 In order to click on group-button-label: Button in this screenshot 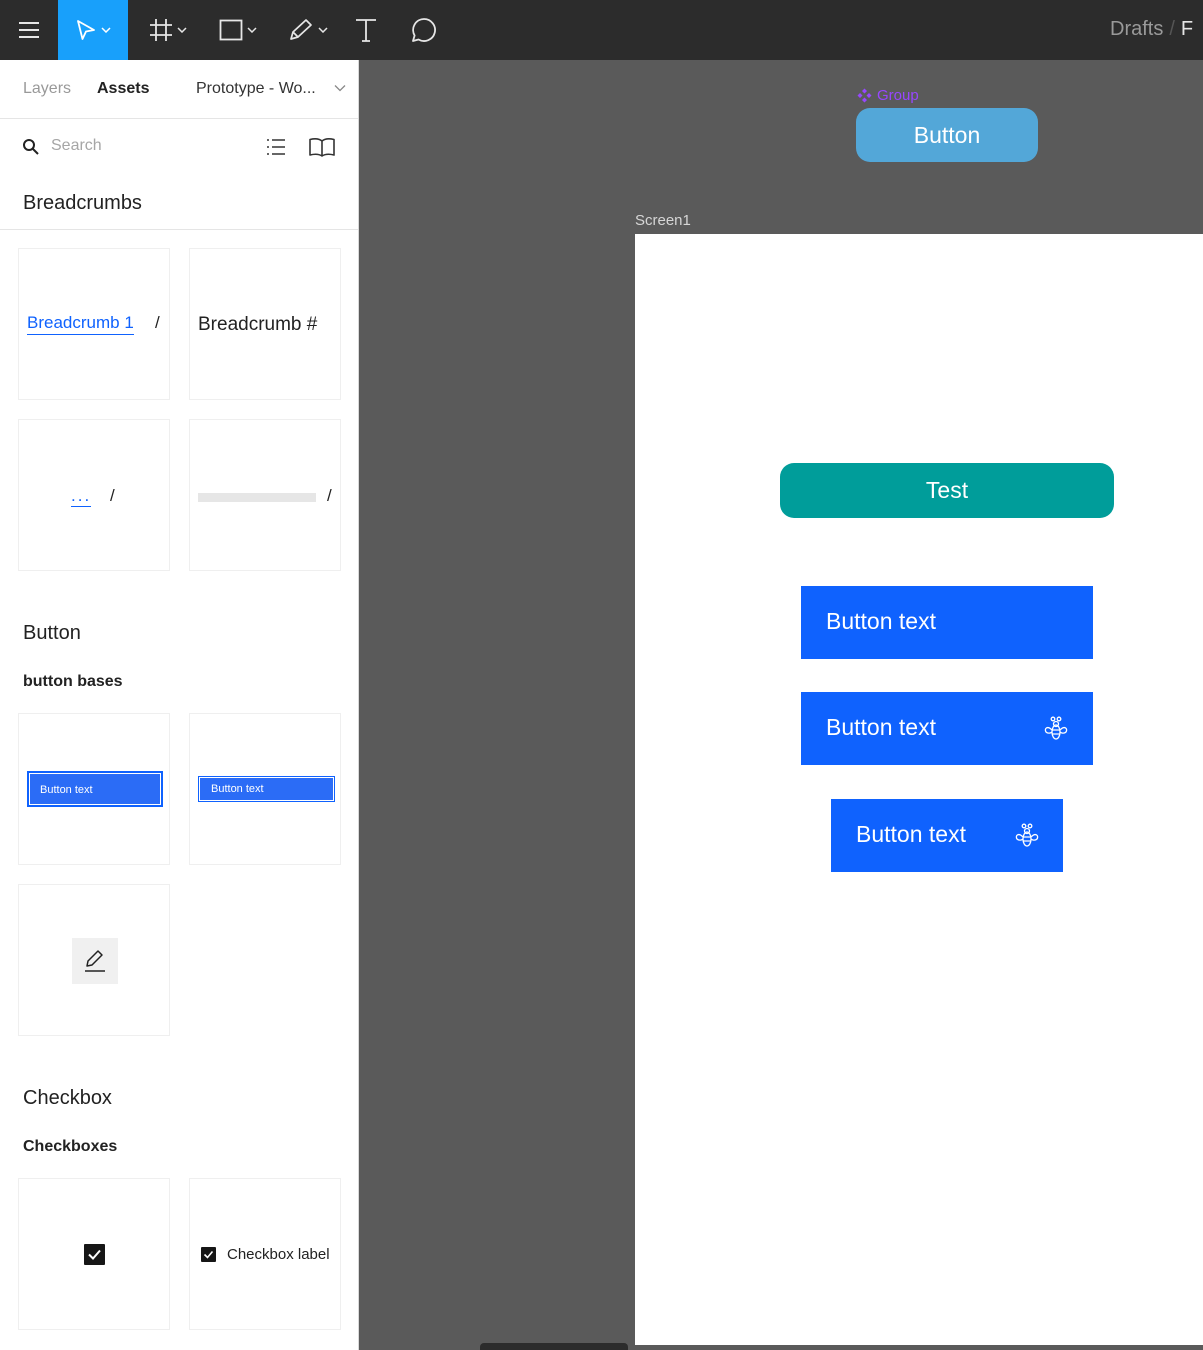, I will do `click(947, 134)`.